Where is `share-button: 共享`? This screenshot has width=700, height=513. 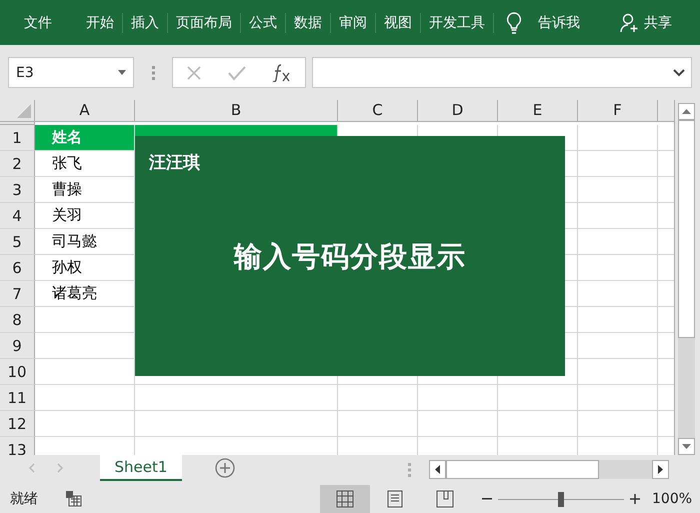
share-button: 共享 is located at coordinates (646, 22).